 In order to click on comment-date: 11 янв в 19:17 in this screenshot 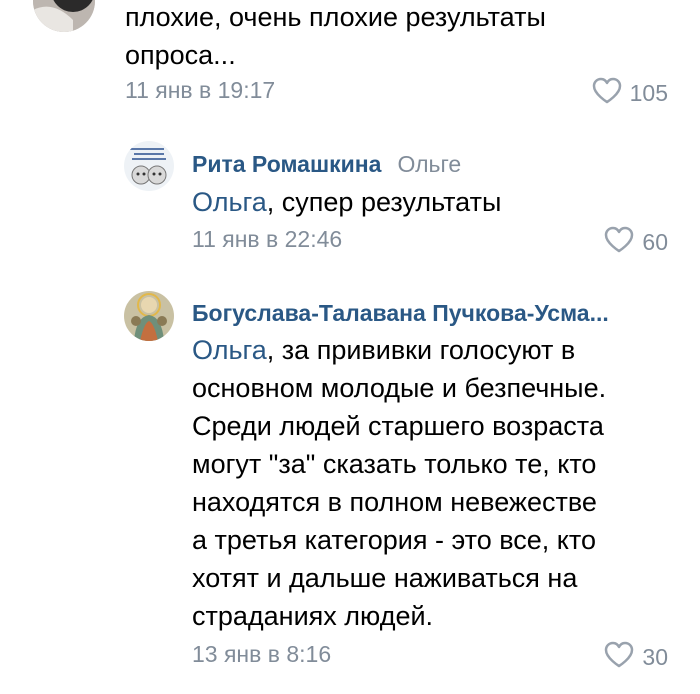, I will do `click(200, 90)`.